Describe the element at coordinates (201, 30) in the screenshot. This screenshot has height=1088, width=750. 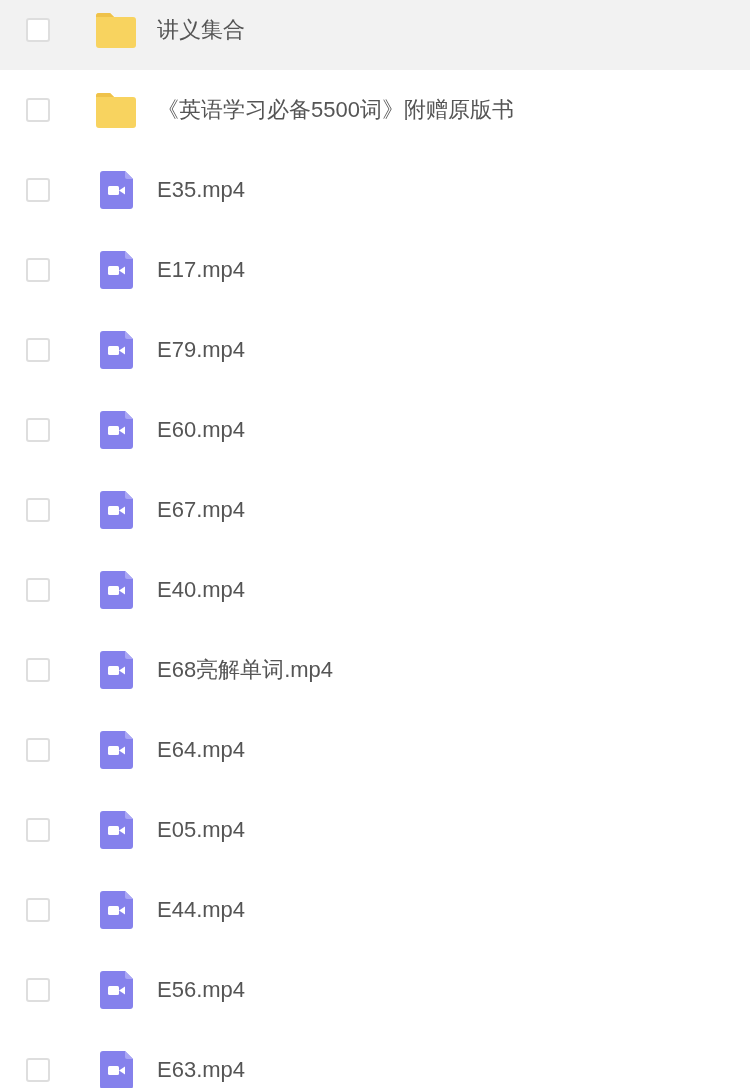
I see `file-name: 讲义集合` at that location.